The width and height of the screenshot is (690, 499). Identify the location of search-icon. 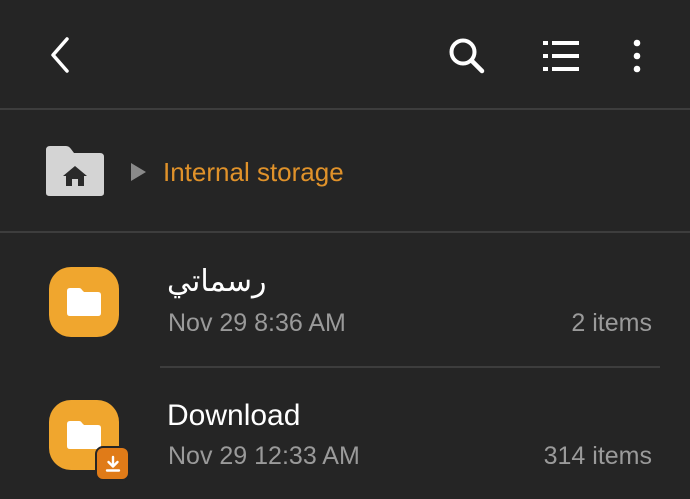
(467, 56).